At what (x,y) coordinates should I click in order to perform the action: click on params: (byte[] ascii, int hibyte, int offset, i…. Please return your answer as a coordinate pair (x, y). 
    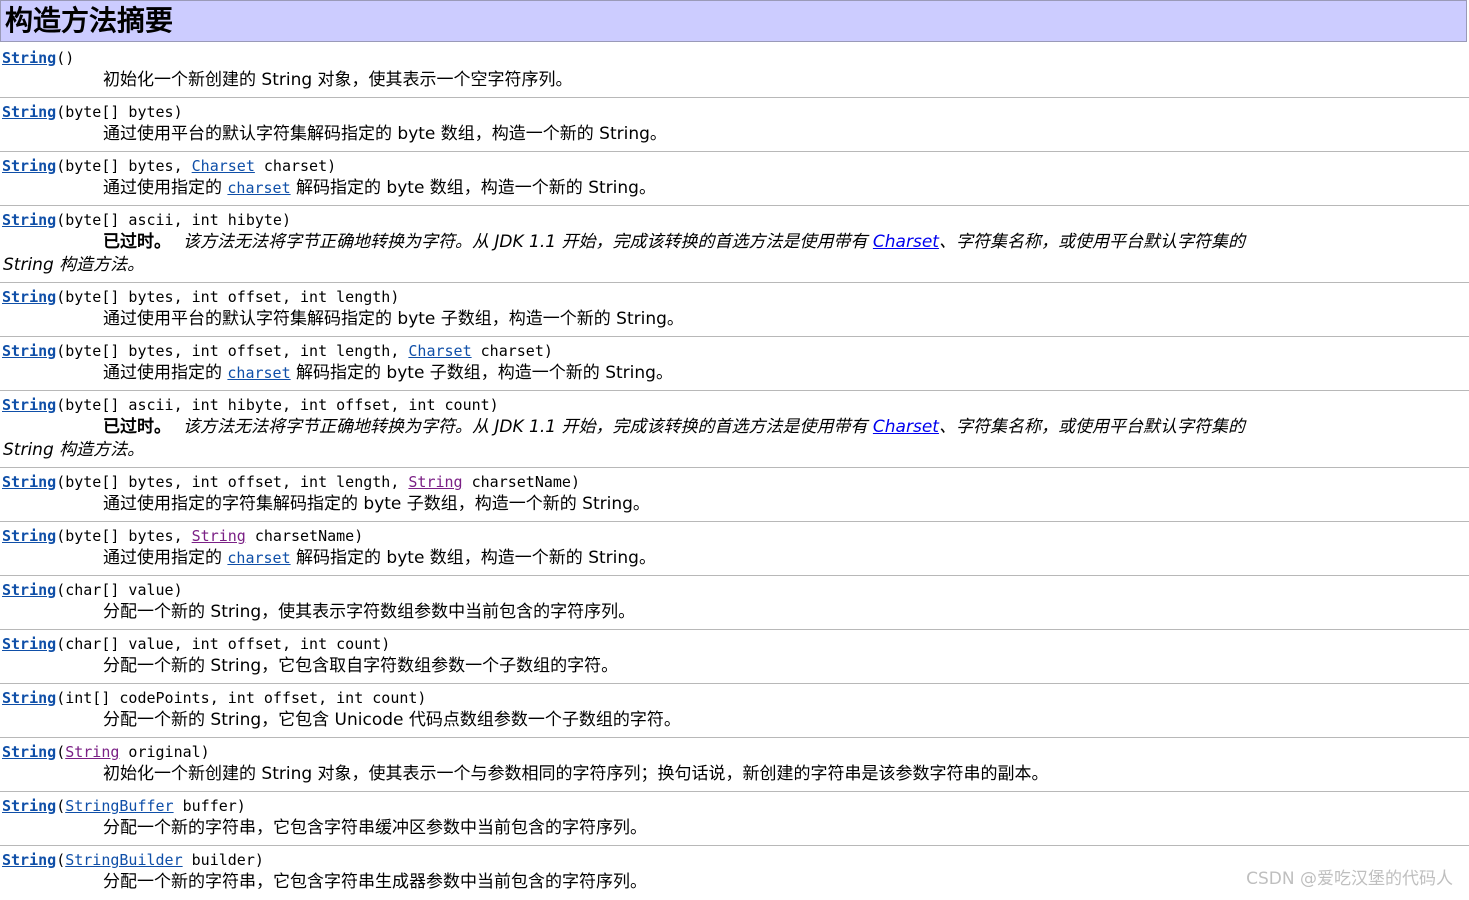
    Looking at the image, I should click on (277, 405).